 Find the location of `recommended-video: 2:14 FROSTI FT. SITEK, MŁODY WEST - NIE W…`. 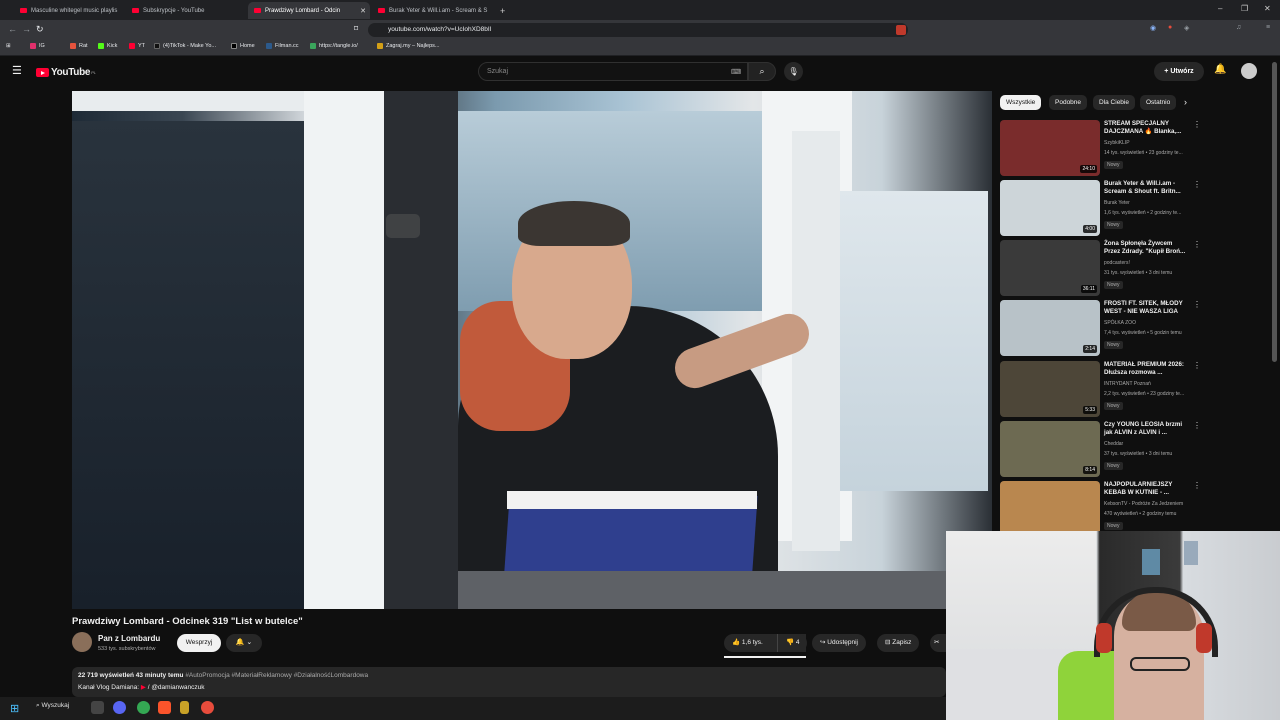

recommended-video: 2:14 FROSTI FT. SITEK, MŁODY WEST - NIE W… is located at coordinates (1100, 329).